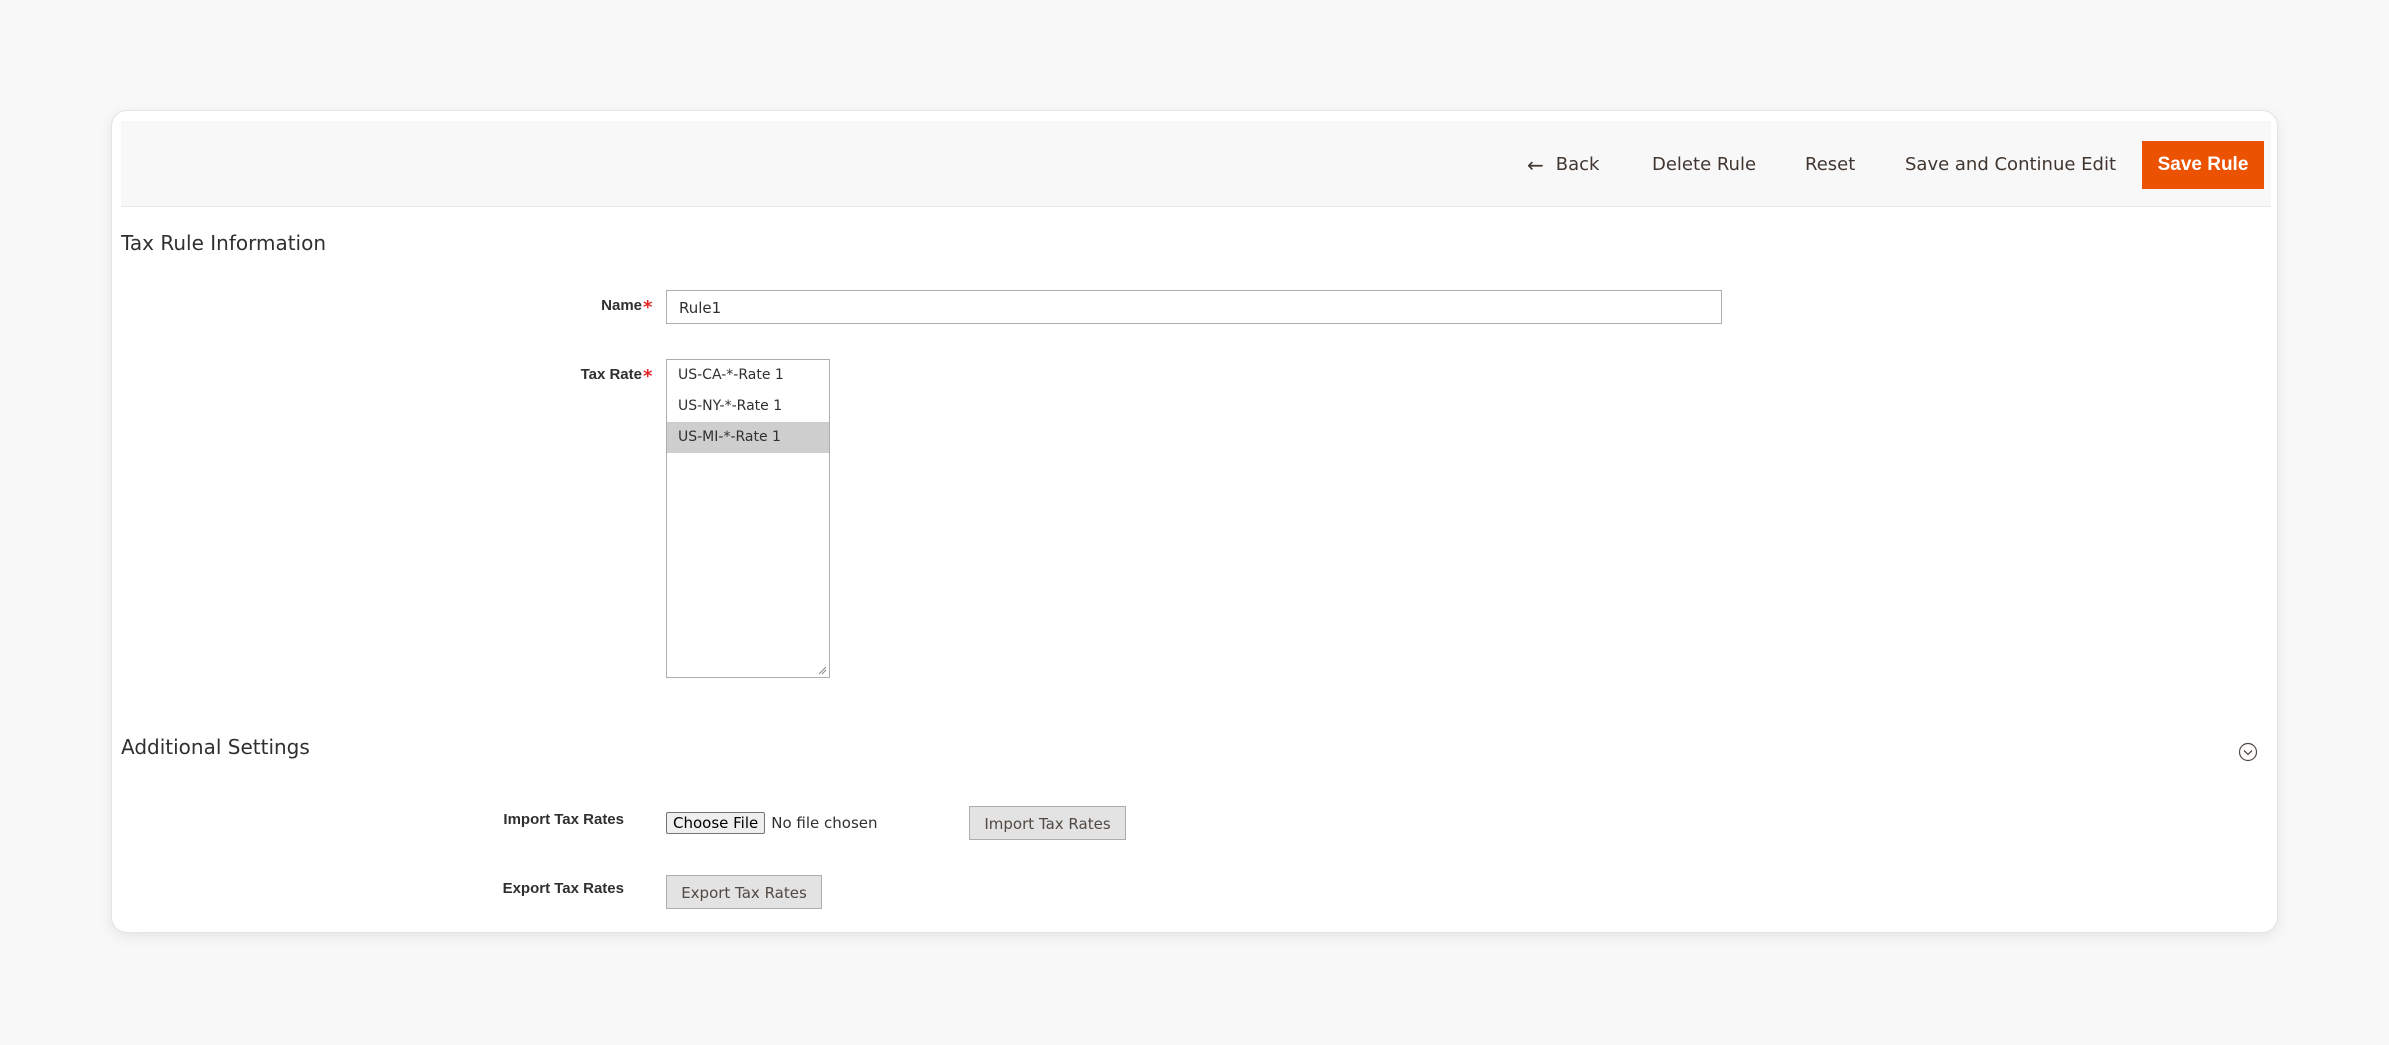  Describe the element at coordinates (621, 305) in the screenshot. I see `name-label: Name` at that location.